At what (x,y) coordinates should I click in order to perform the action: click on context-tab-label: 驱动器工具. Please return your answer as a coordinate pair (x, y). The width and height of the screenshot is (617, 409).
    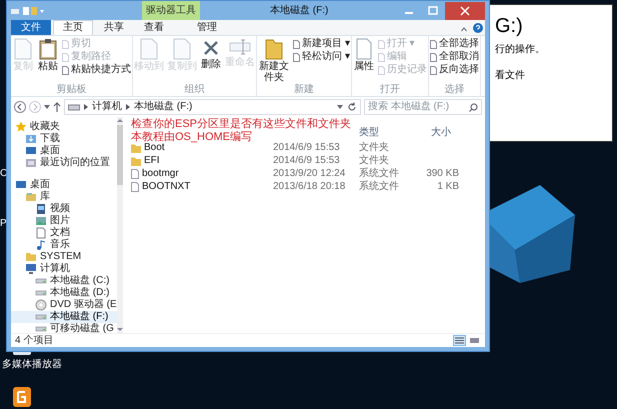
    Looking at the image, I should click on (171, 10).